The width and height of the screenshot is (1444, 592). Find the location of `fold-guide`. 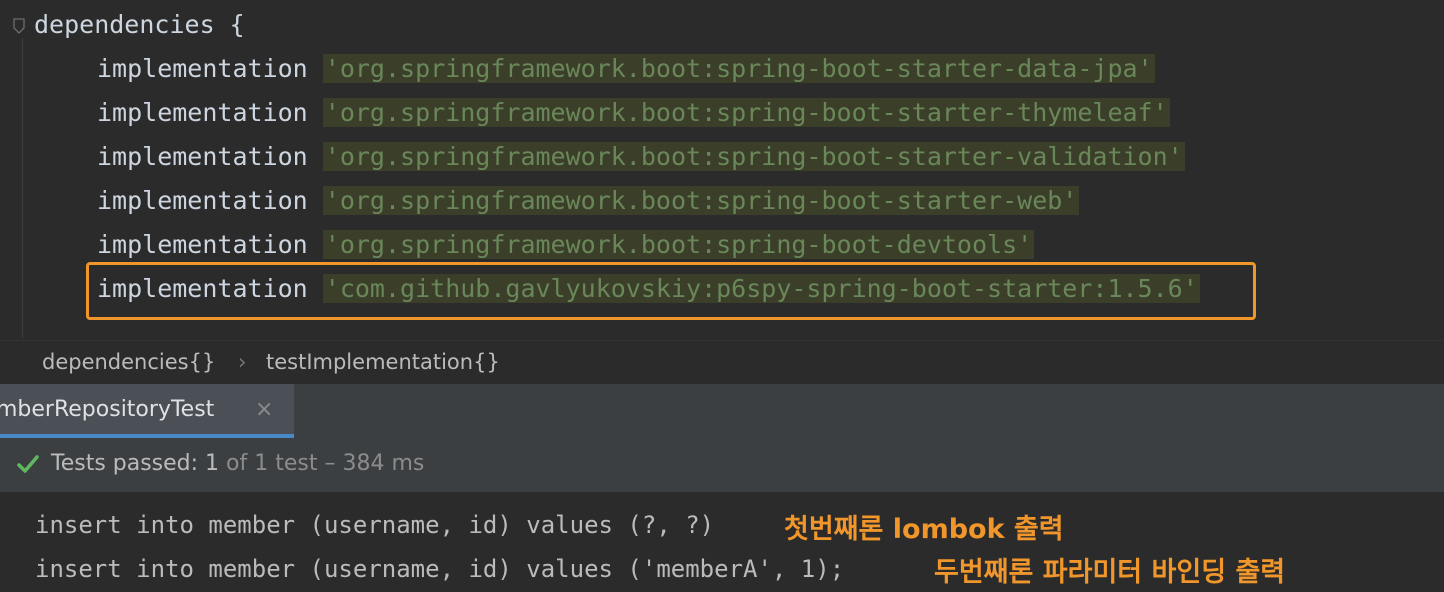

fold-guide is located at coordinates (22, 188).